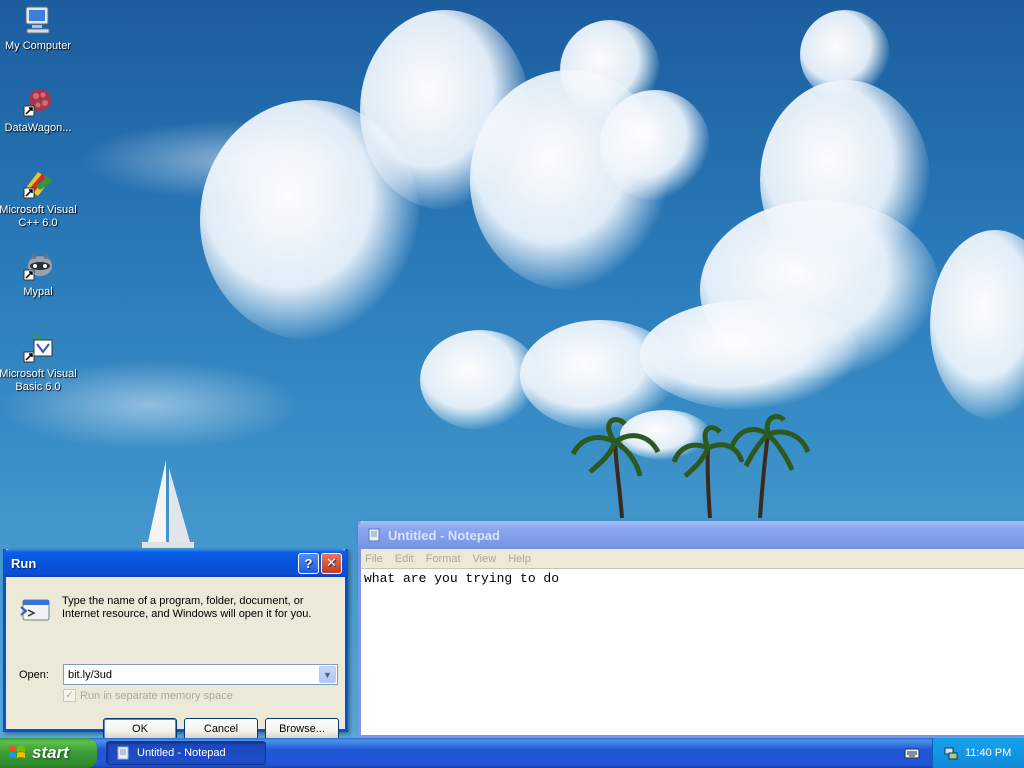 The height and width of the screenshot is (768, 1024). I want to click on visual-basic-icon, so click(38, 348).